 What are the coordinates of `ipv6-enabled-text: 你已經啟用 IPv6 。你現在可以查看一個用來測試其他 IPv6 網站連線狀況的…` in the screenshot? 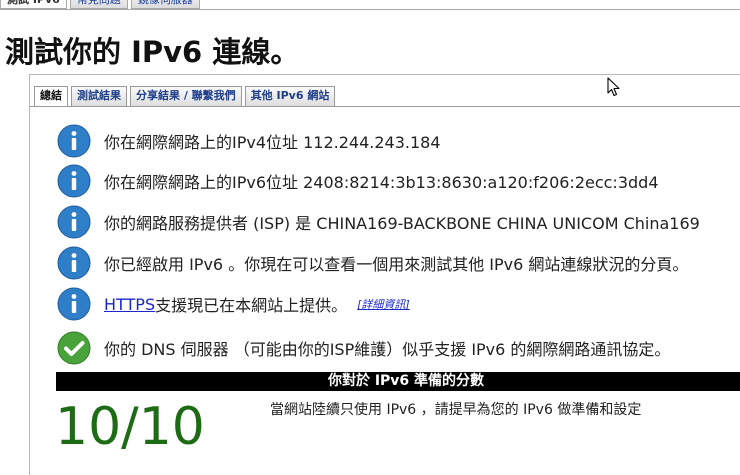 It's located at (396, 264).